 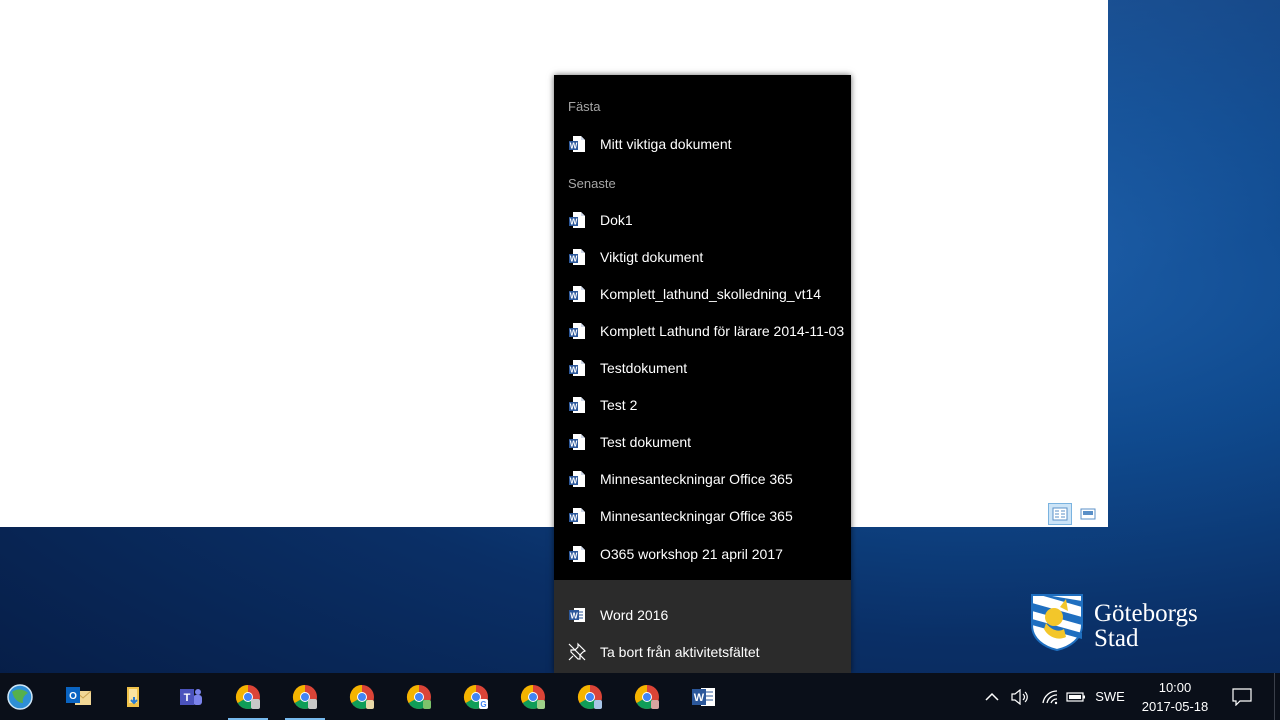 I want to click on preview-view-button, so click(x=1088, y=514).